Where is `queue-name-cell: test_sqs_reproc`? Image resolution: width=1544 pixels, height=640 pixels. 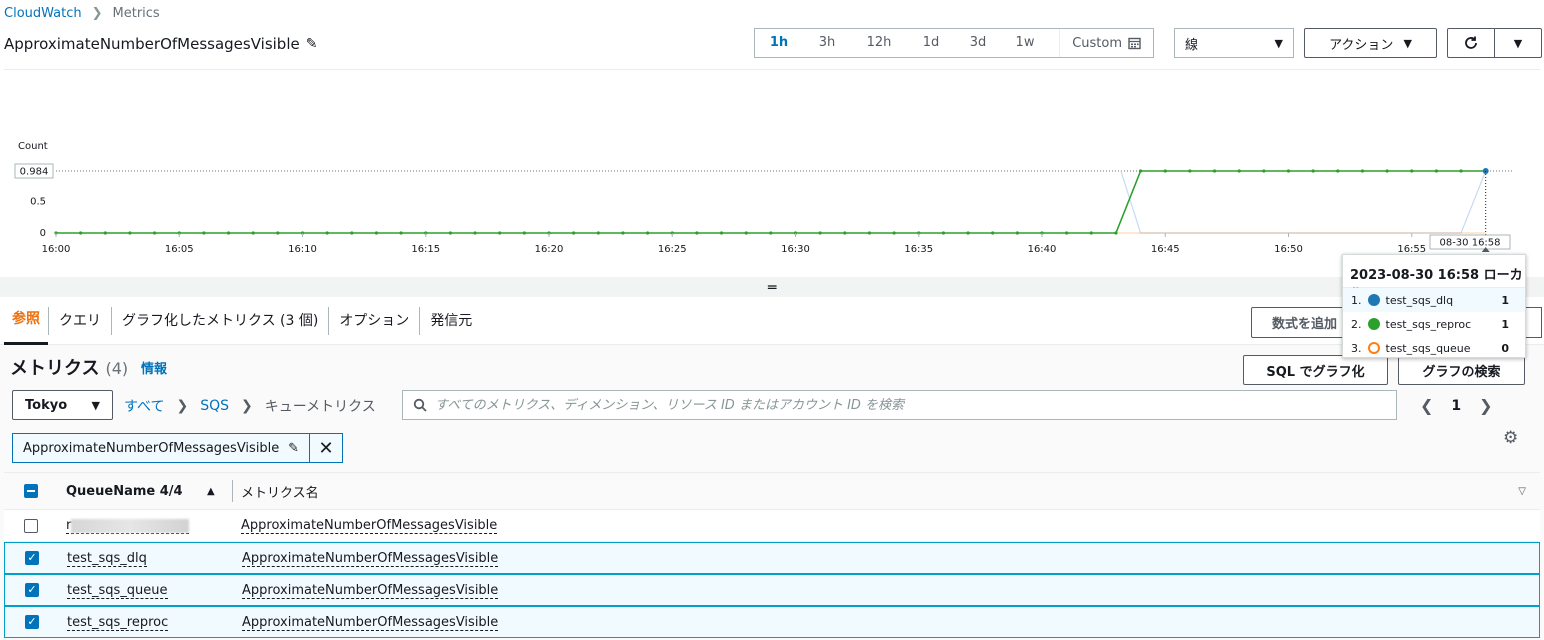
queue-name-cell: test_sqs_reproc is located at coordinates (118, 622).